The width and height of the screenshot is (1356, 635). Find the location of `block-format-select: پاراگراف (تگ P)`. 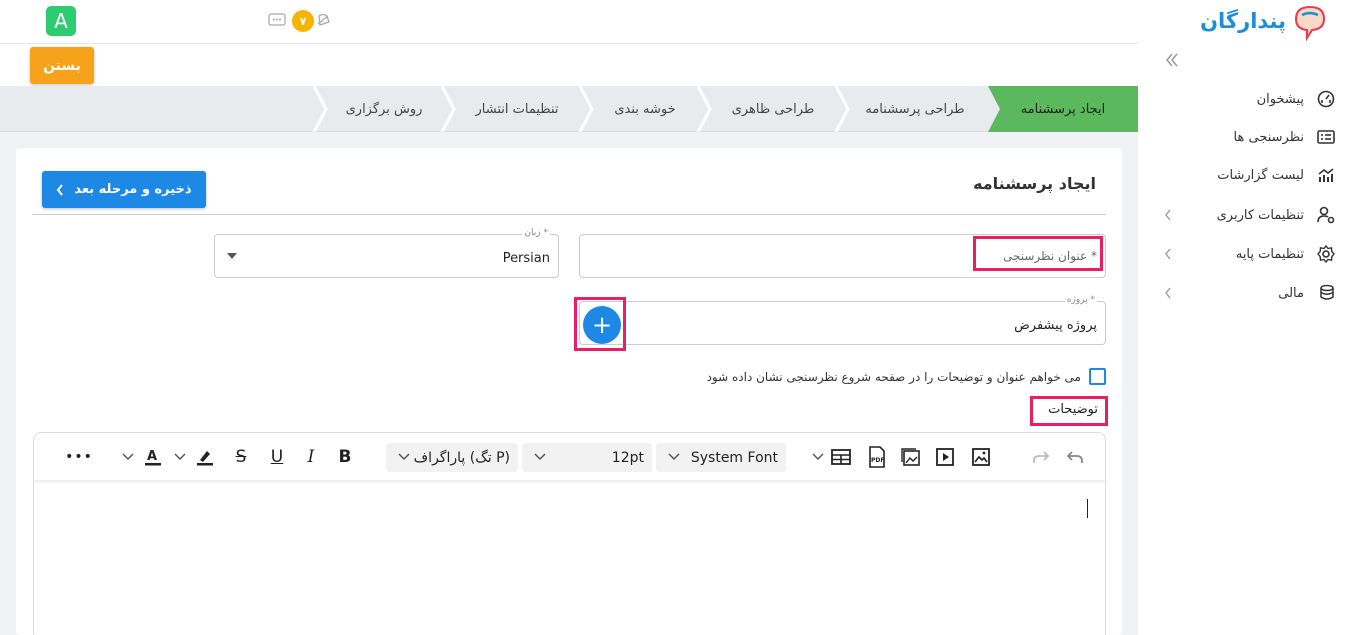

block-format-select: پاراگراف (تگ P) is located at coordinates (452, 457).